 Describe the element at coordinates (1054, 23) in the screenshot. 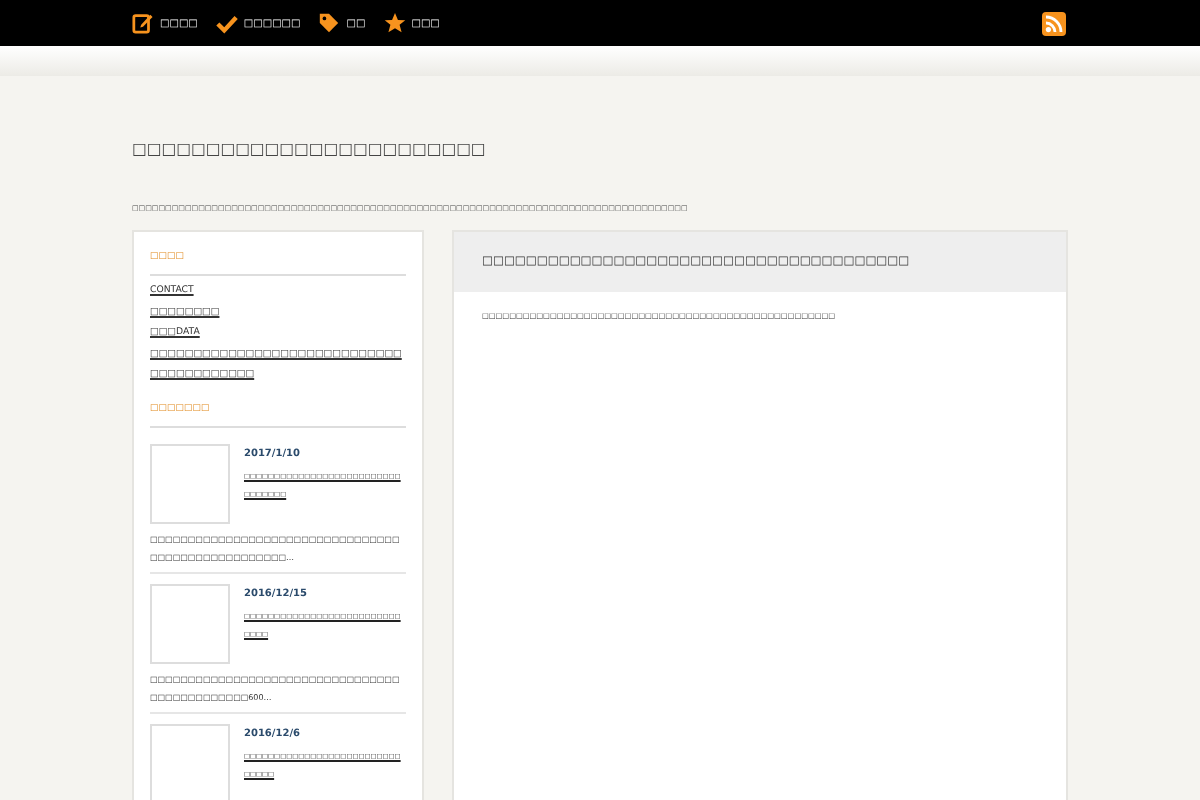

I see `rss-icon` at that location.